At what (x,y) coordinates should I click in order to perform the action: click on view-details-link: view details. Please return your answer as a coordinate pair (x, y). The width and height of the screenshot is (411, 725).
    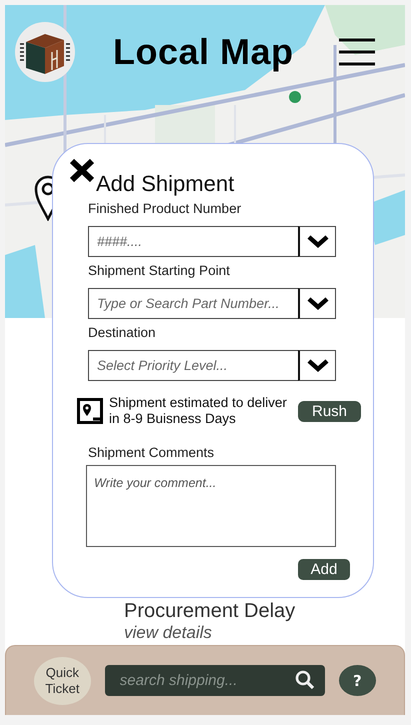
    Looking at the image, I should click on (168, 633).